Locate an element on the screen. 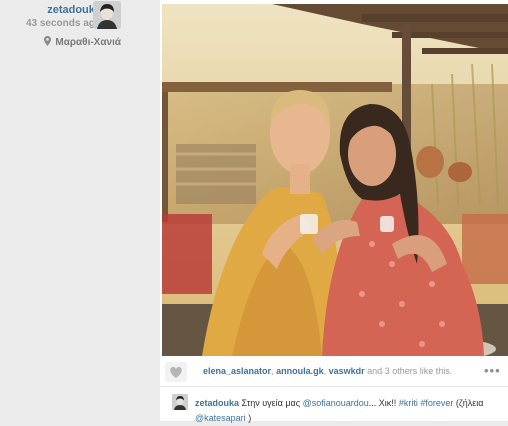  caption-text-segment: (ζήλεια is located at coordinates (469, 403).